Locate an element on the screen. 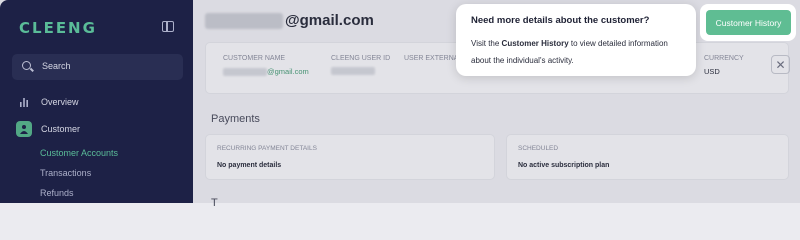 Image resolution: width=800 pixels, height=240 pixels. card-value: No payment details is located at coordinates (249, 165).